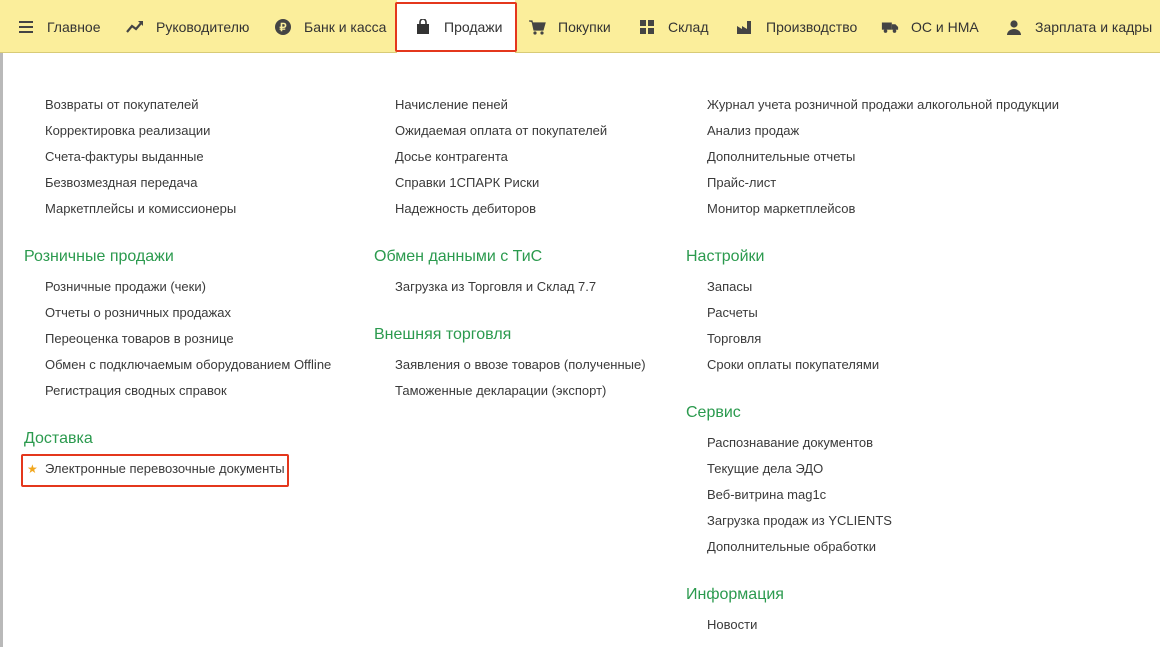 The width and height of the screenshot is (1160, 647). Describe the element at coordinates (890, 27) in the screenshot. I see `truck-icon` at that location.